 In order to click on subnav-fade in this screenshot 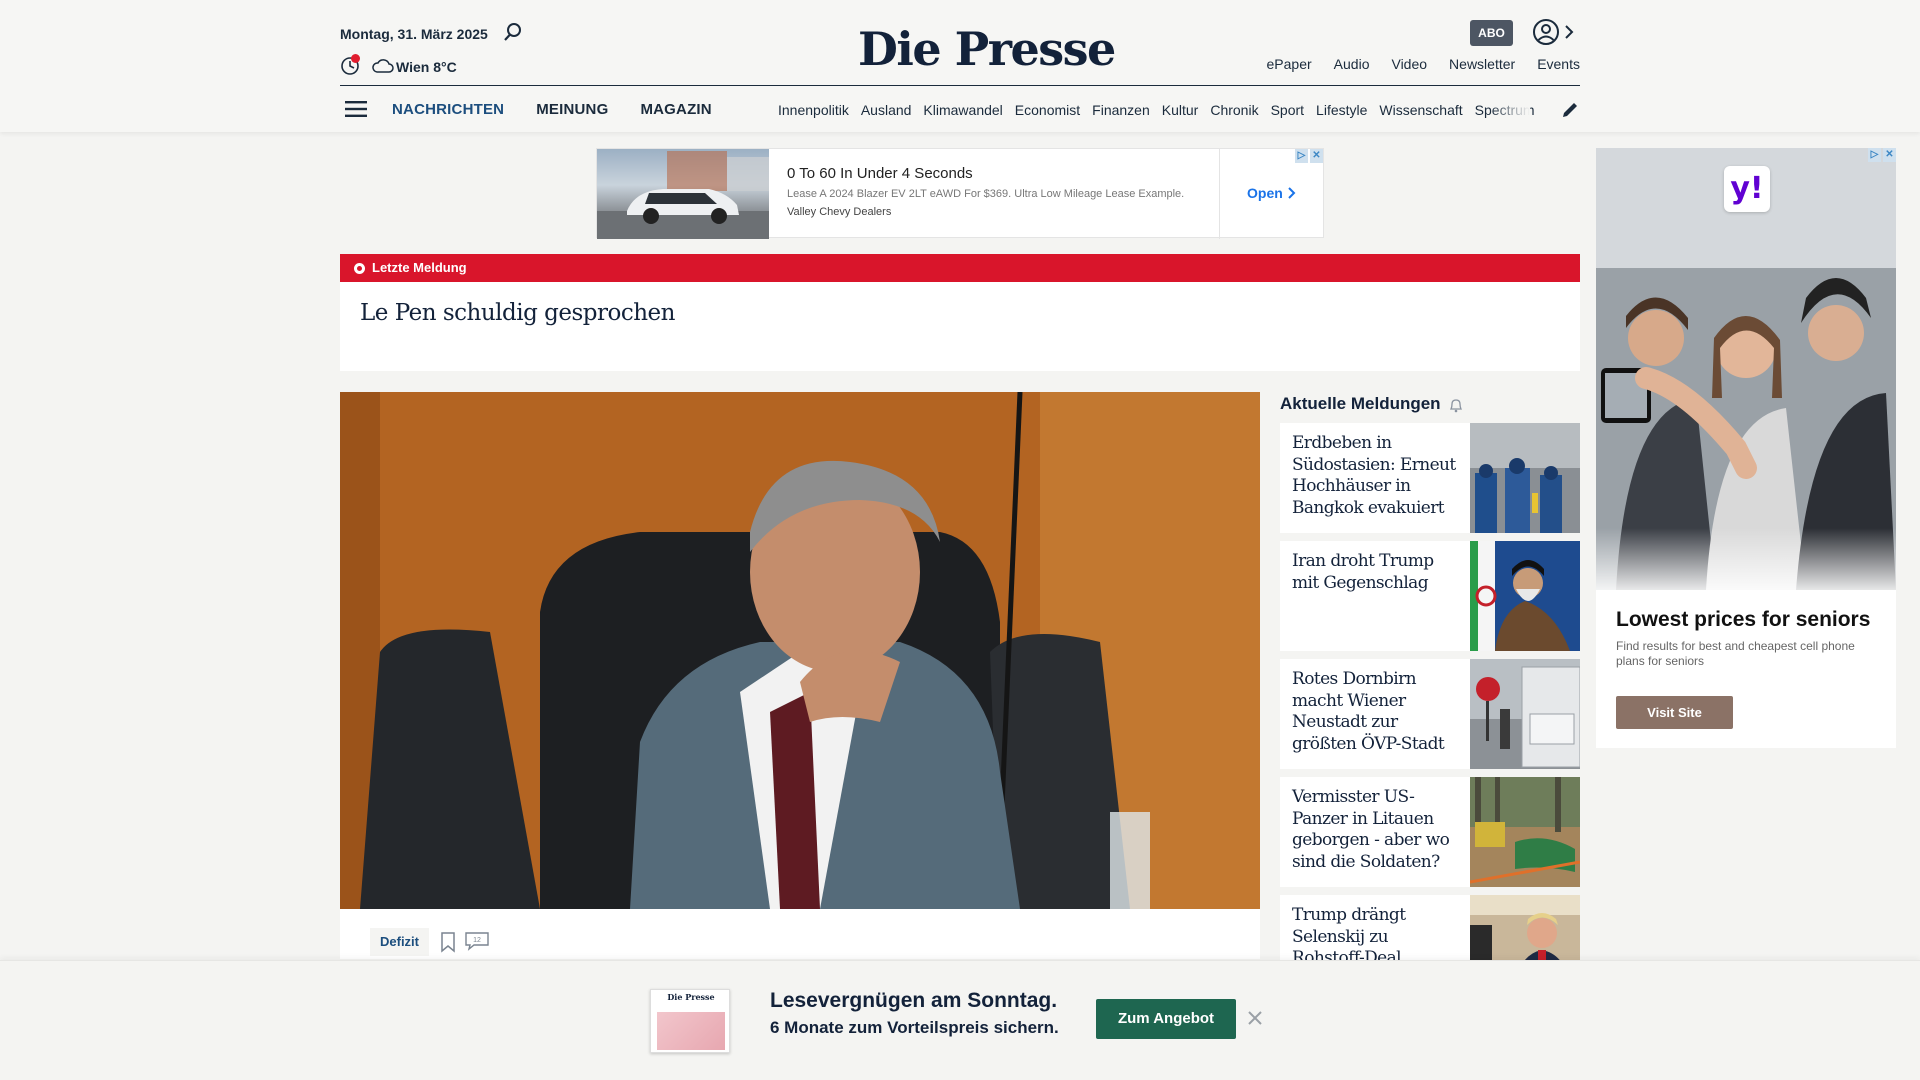, I will do `click(1510, 110)`.